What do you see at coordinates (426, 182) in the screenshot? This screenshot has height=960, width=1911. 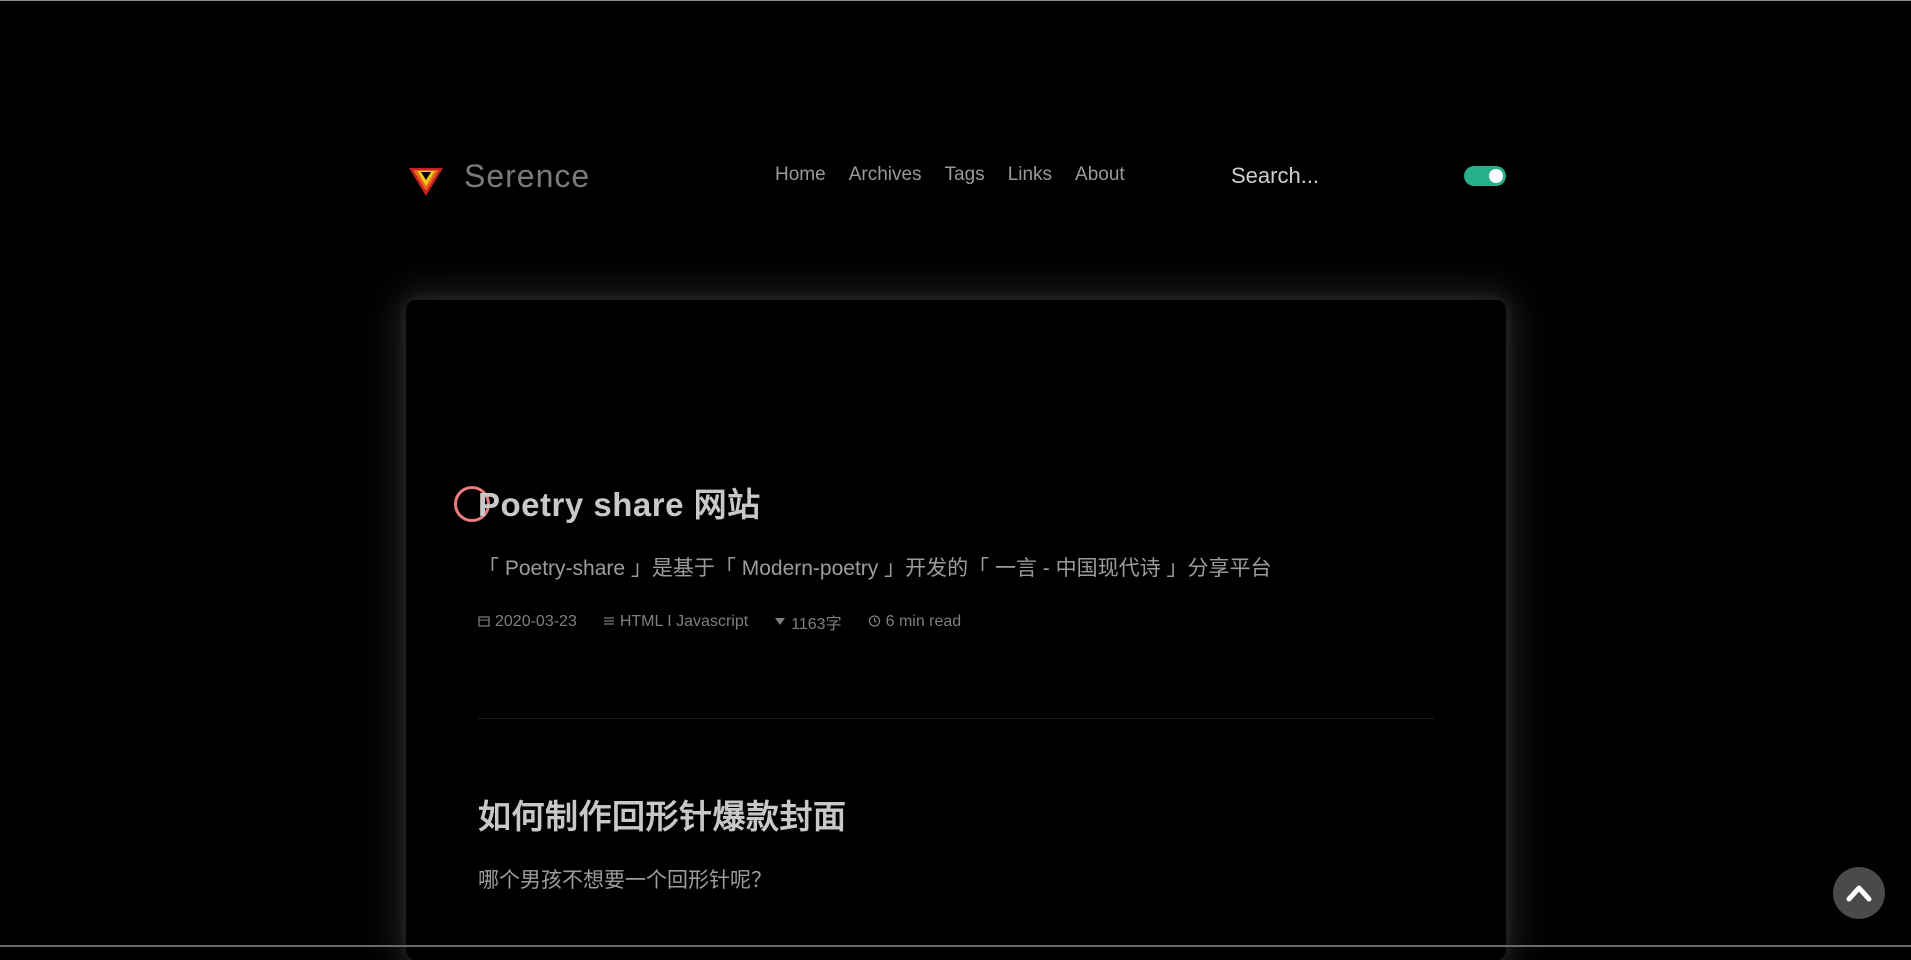 I see `triangle-logo-icon` at bounding box center [426, 182].